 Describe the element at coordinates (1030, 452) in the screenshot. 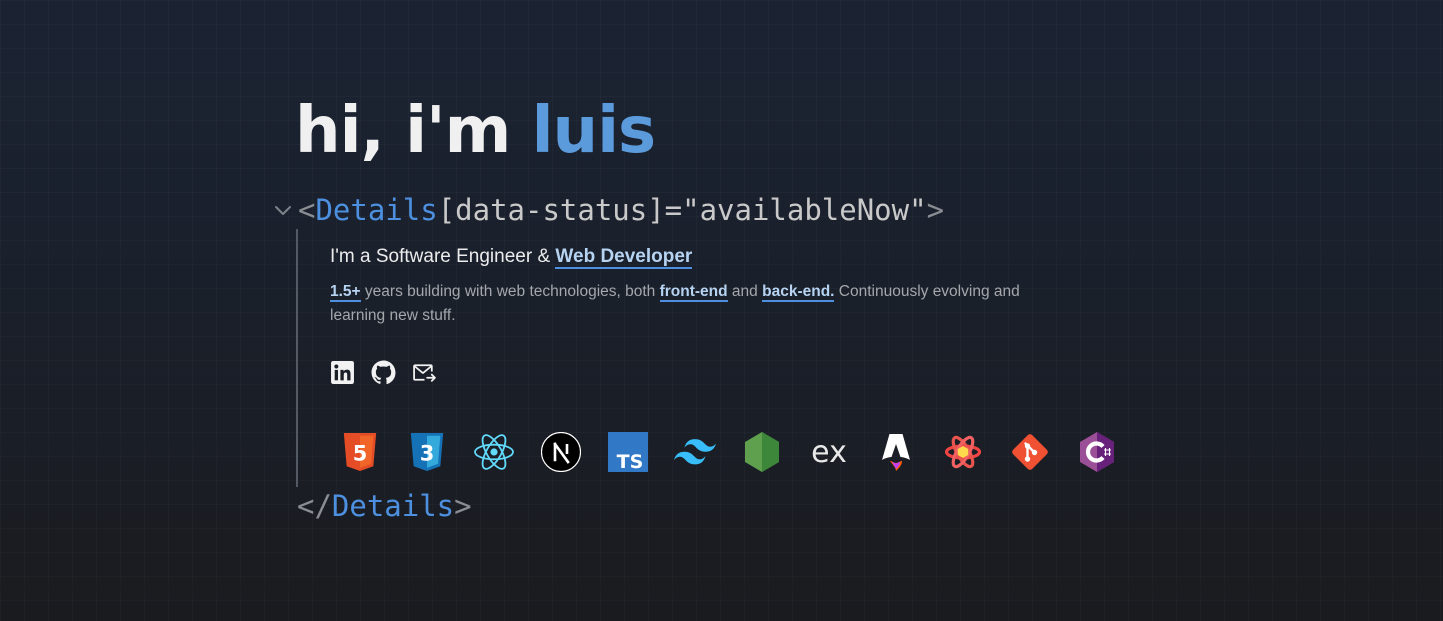

I see `git-icon` at that location.